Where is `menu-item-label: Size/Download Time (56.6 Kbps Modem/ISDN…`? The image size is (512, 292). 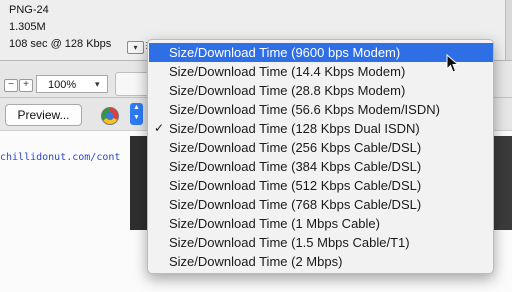 menu-item-label: Size/Download Time (56.6 Kbps Modem/ISDN… is located at coordinates (304, 109).